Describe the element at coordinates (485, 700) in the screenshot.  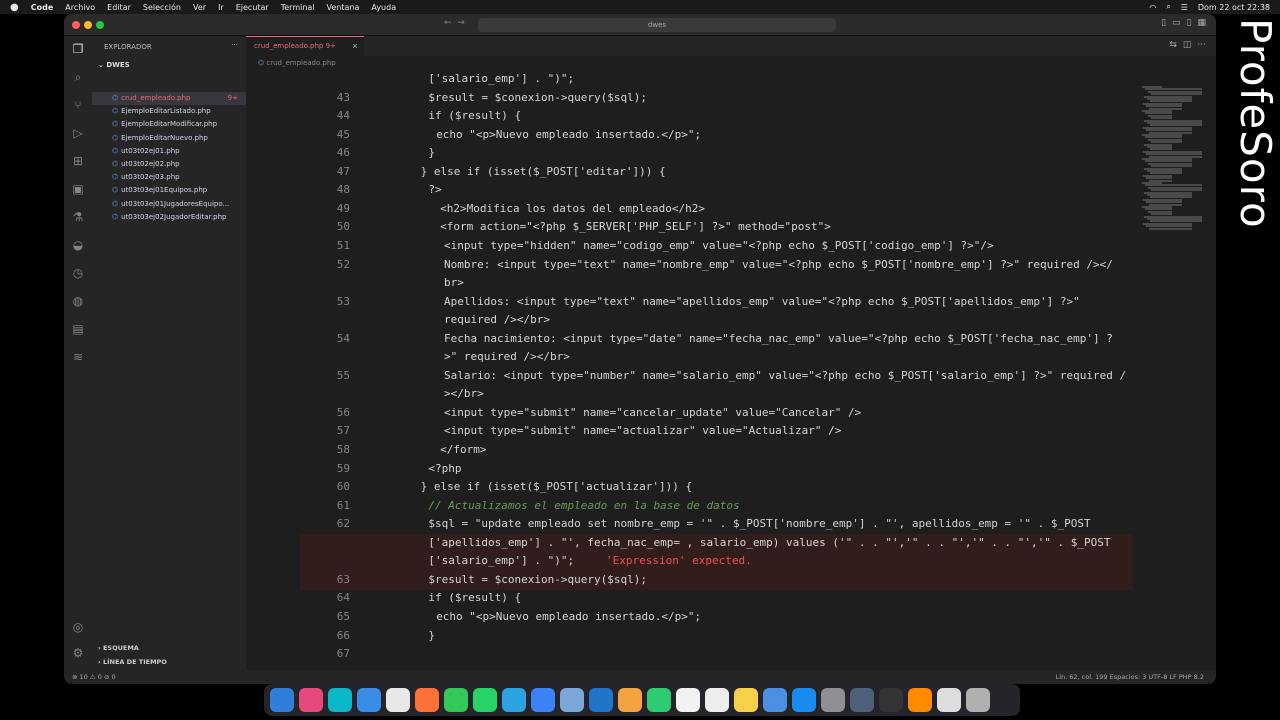
I see `whatsapp-icon` at that location.